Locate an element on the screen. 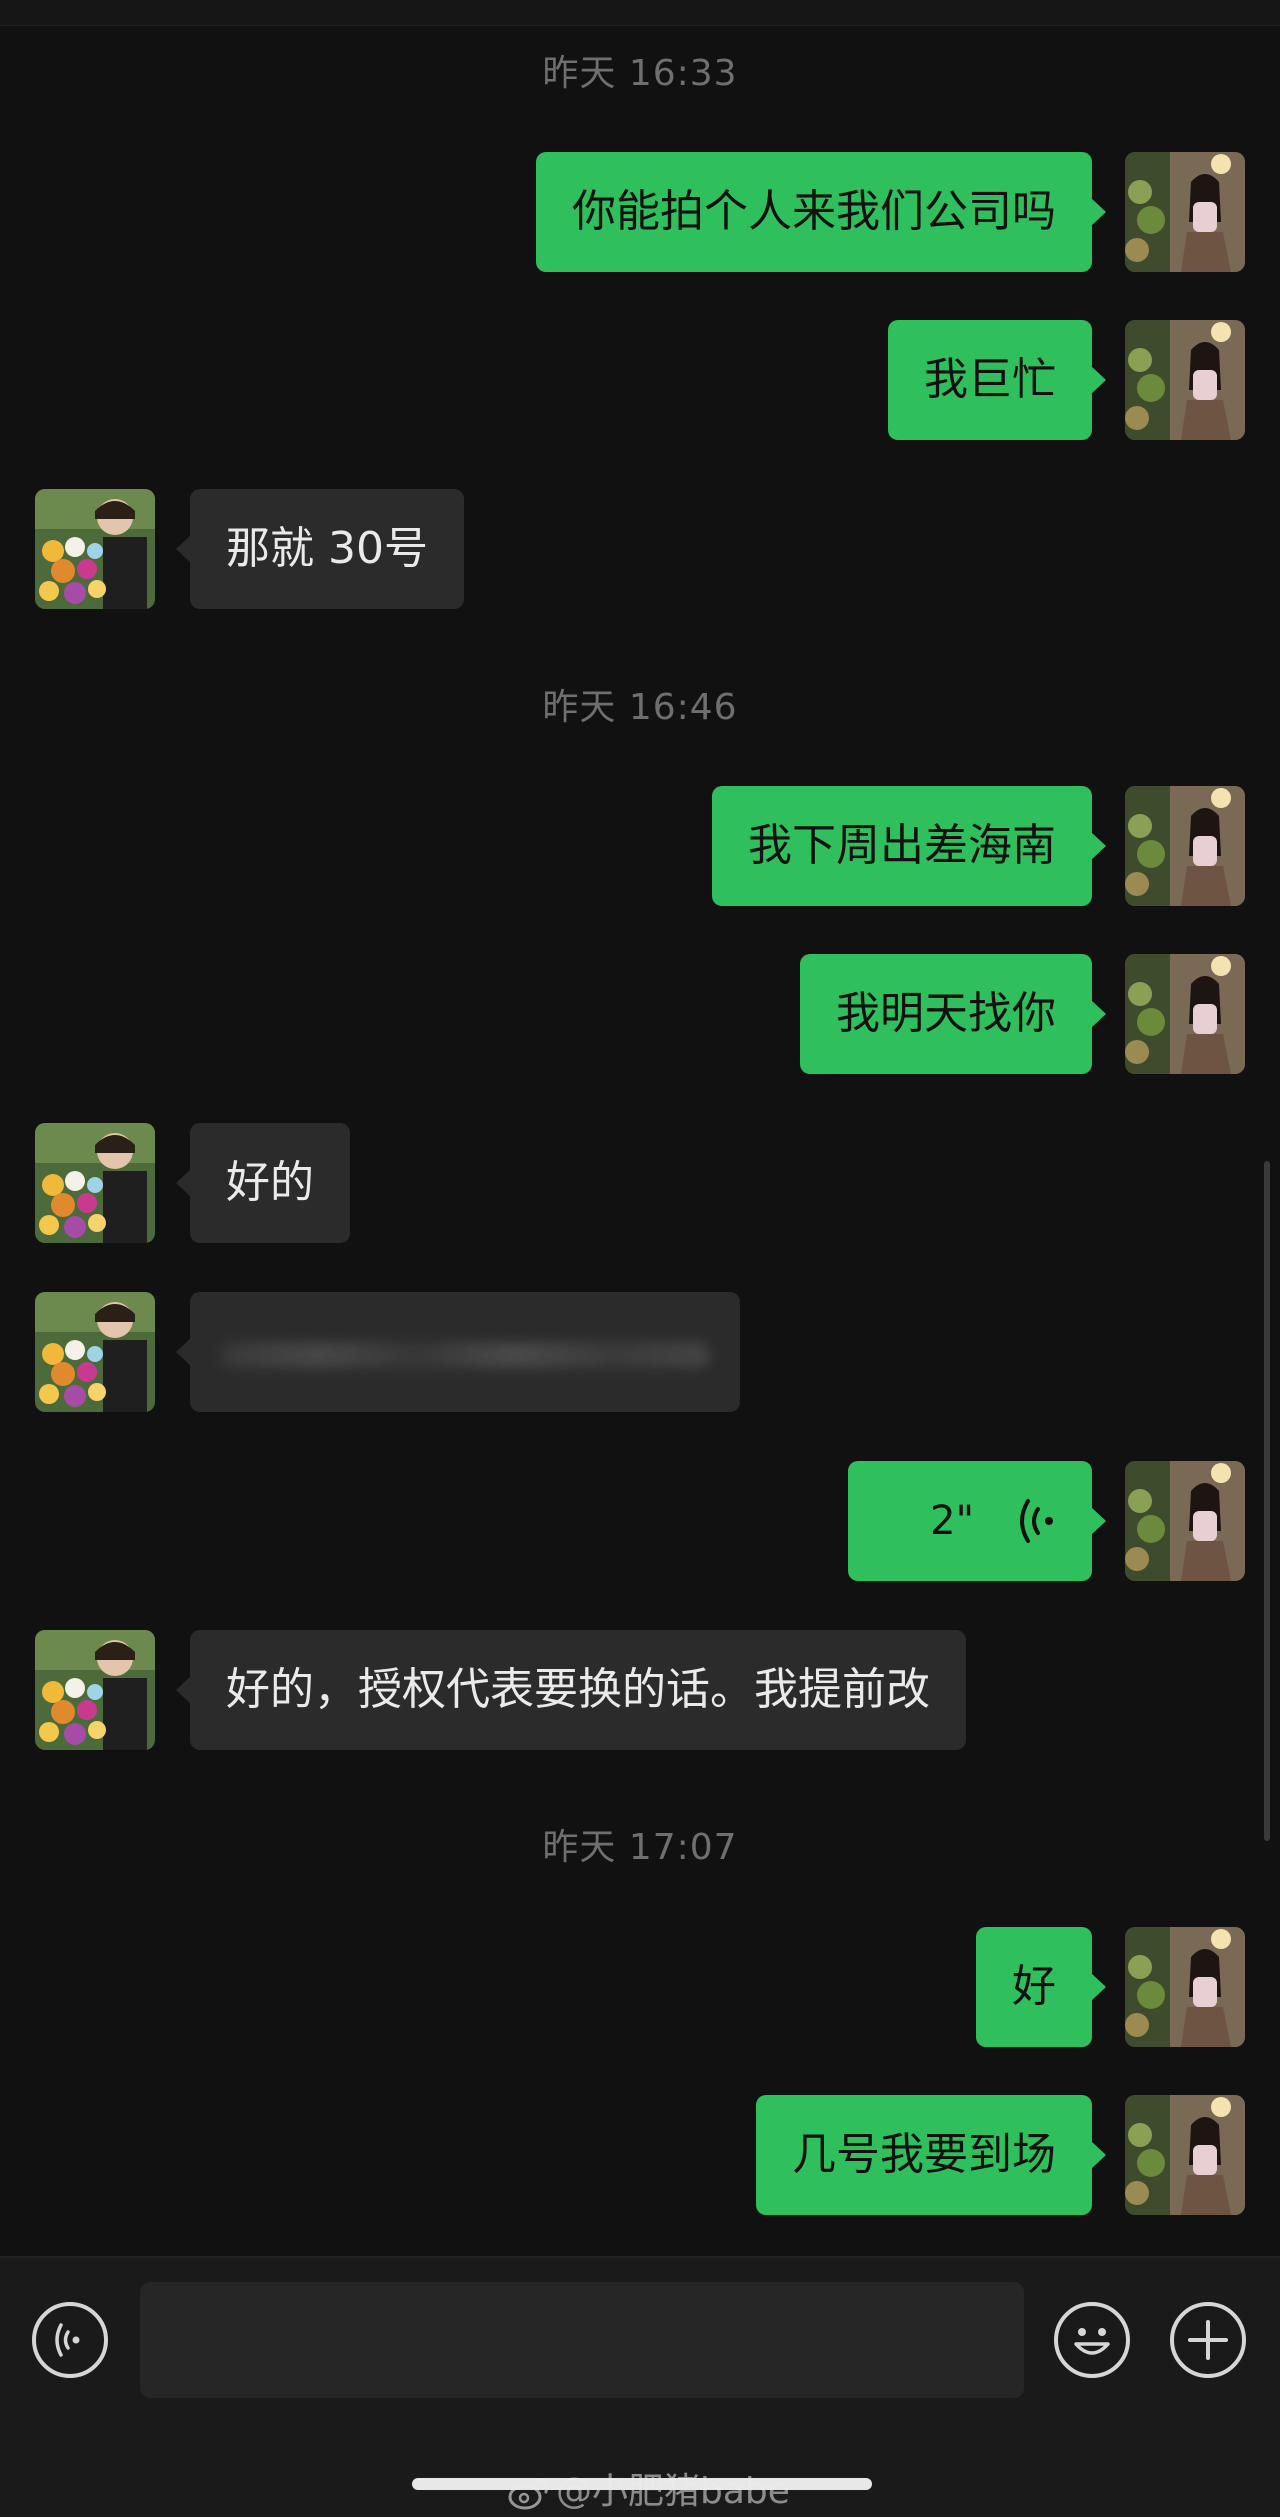  plus-icon is located at coordinates (1208, 2340).